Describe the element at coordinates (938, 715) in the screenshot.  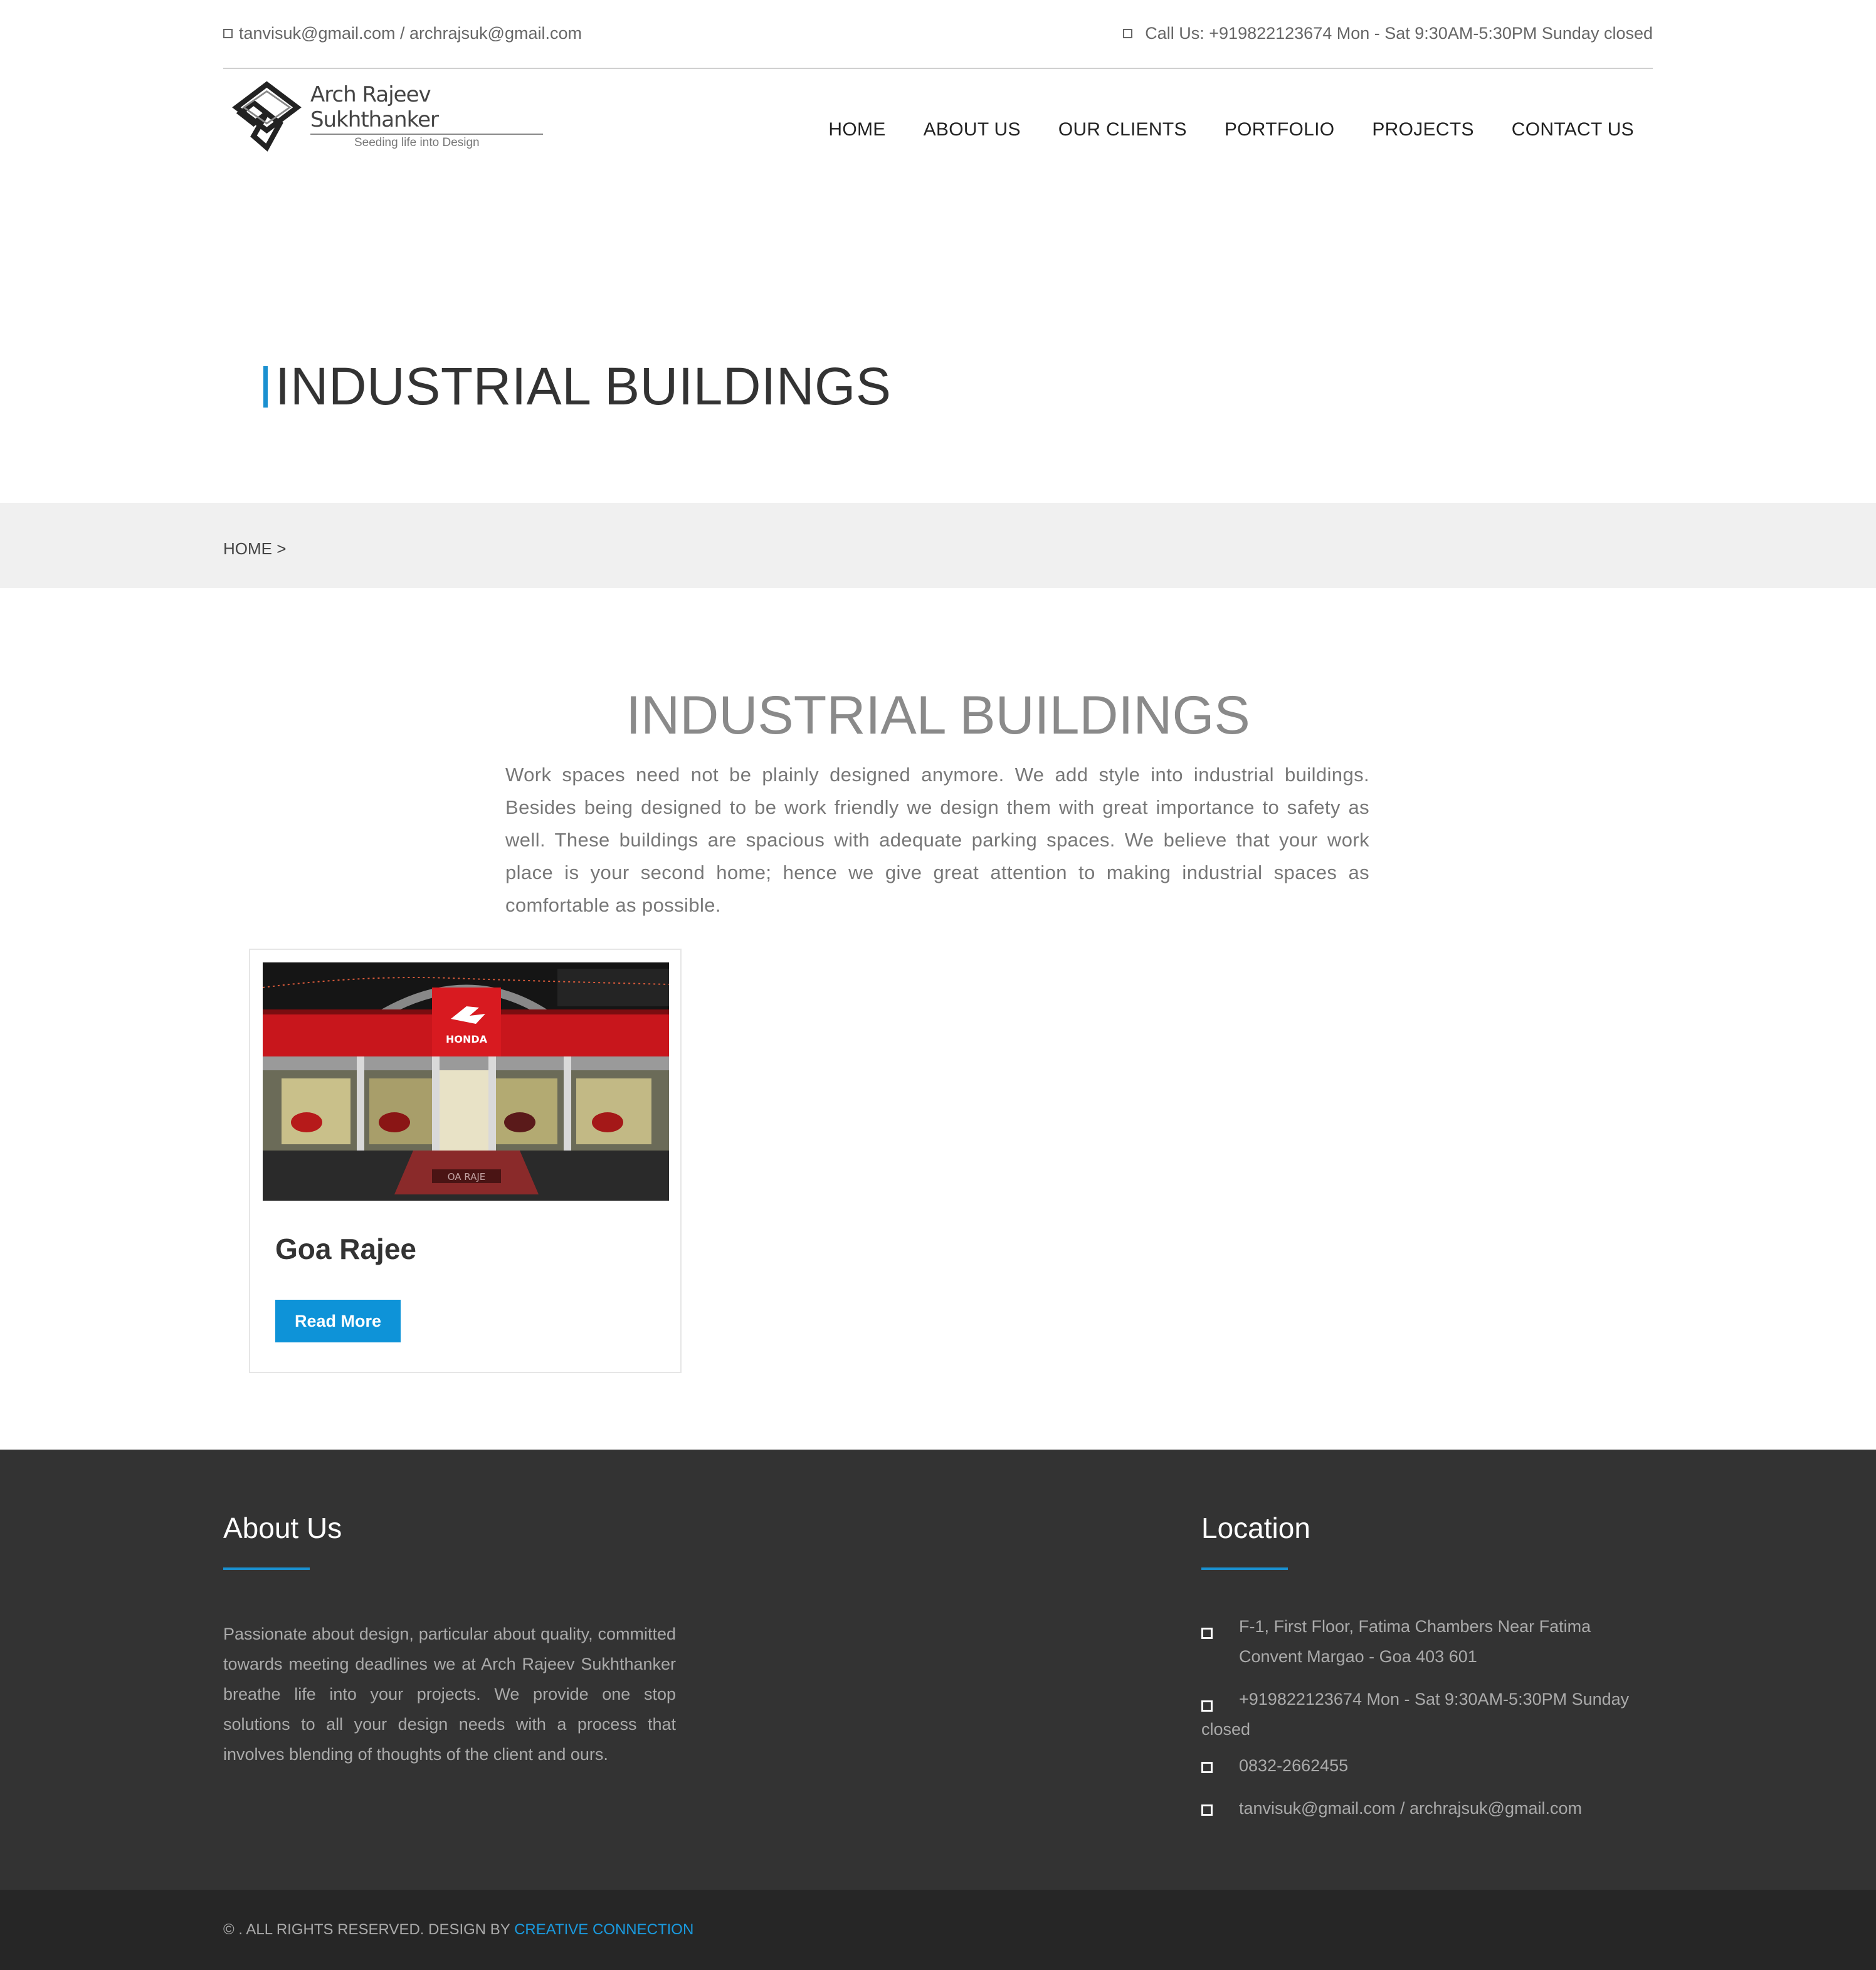
I see `section-title: INDUSTRIAL BUILDINGS` at that location.